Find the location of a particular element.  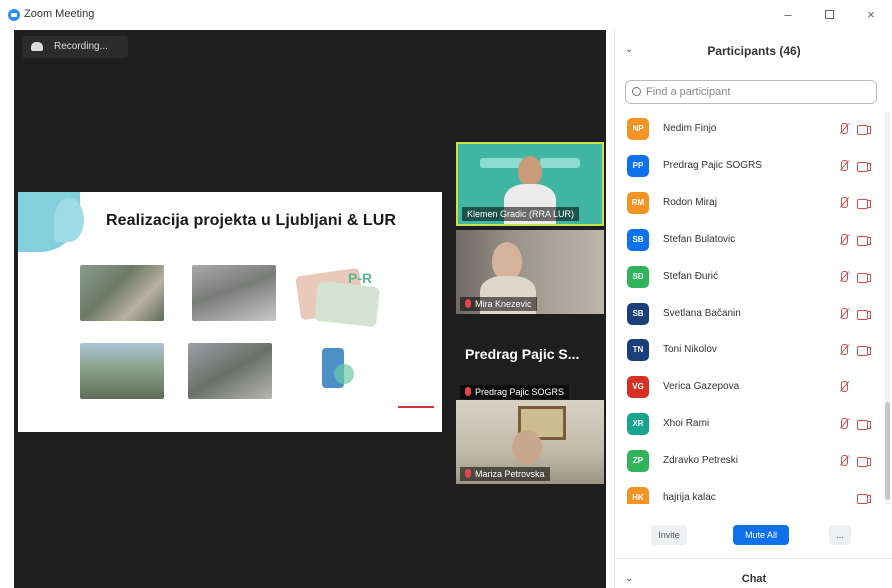

avatar: RM is located at coordinates (638, 202).